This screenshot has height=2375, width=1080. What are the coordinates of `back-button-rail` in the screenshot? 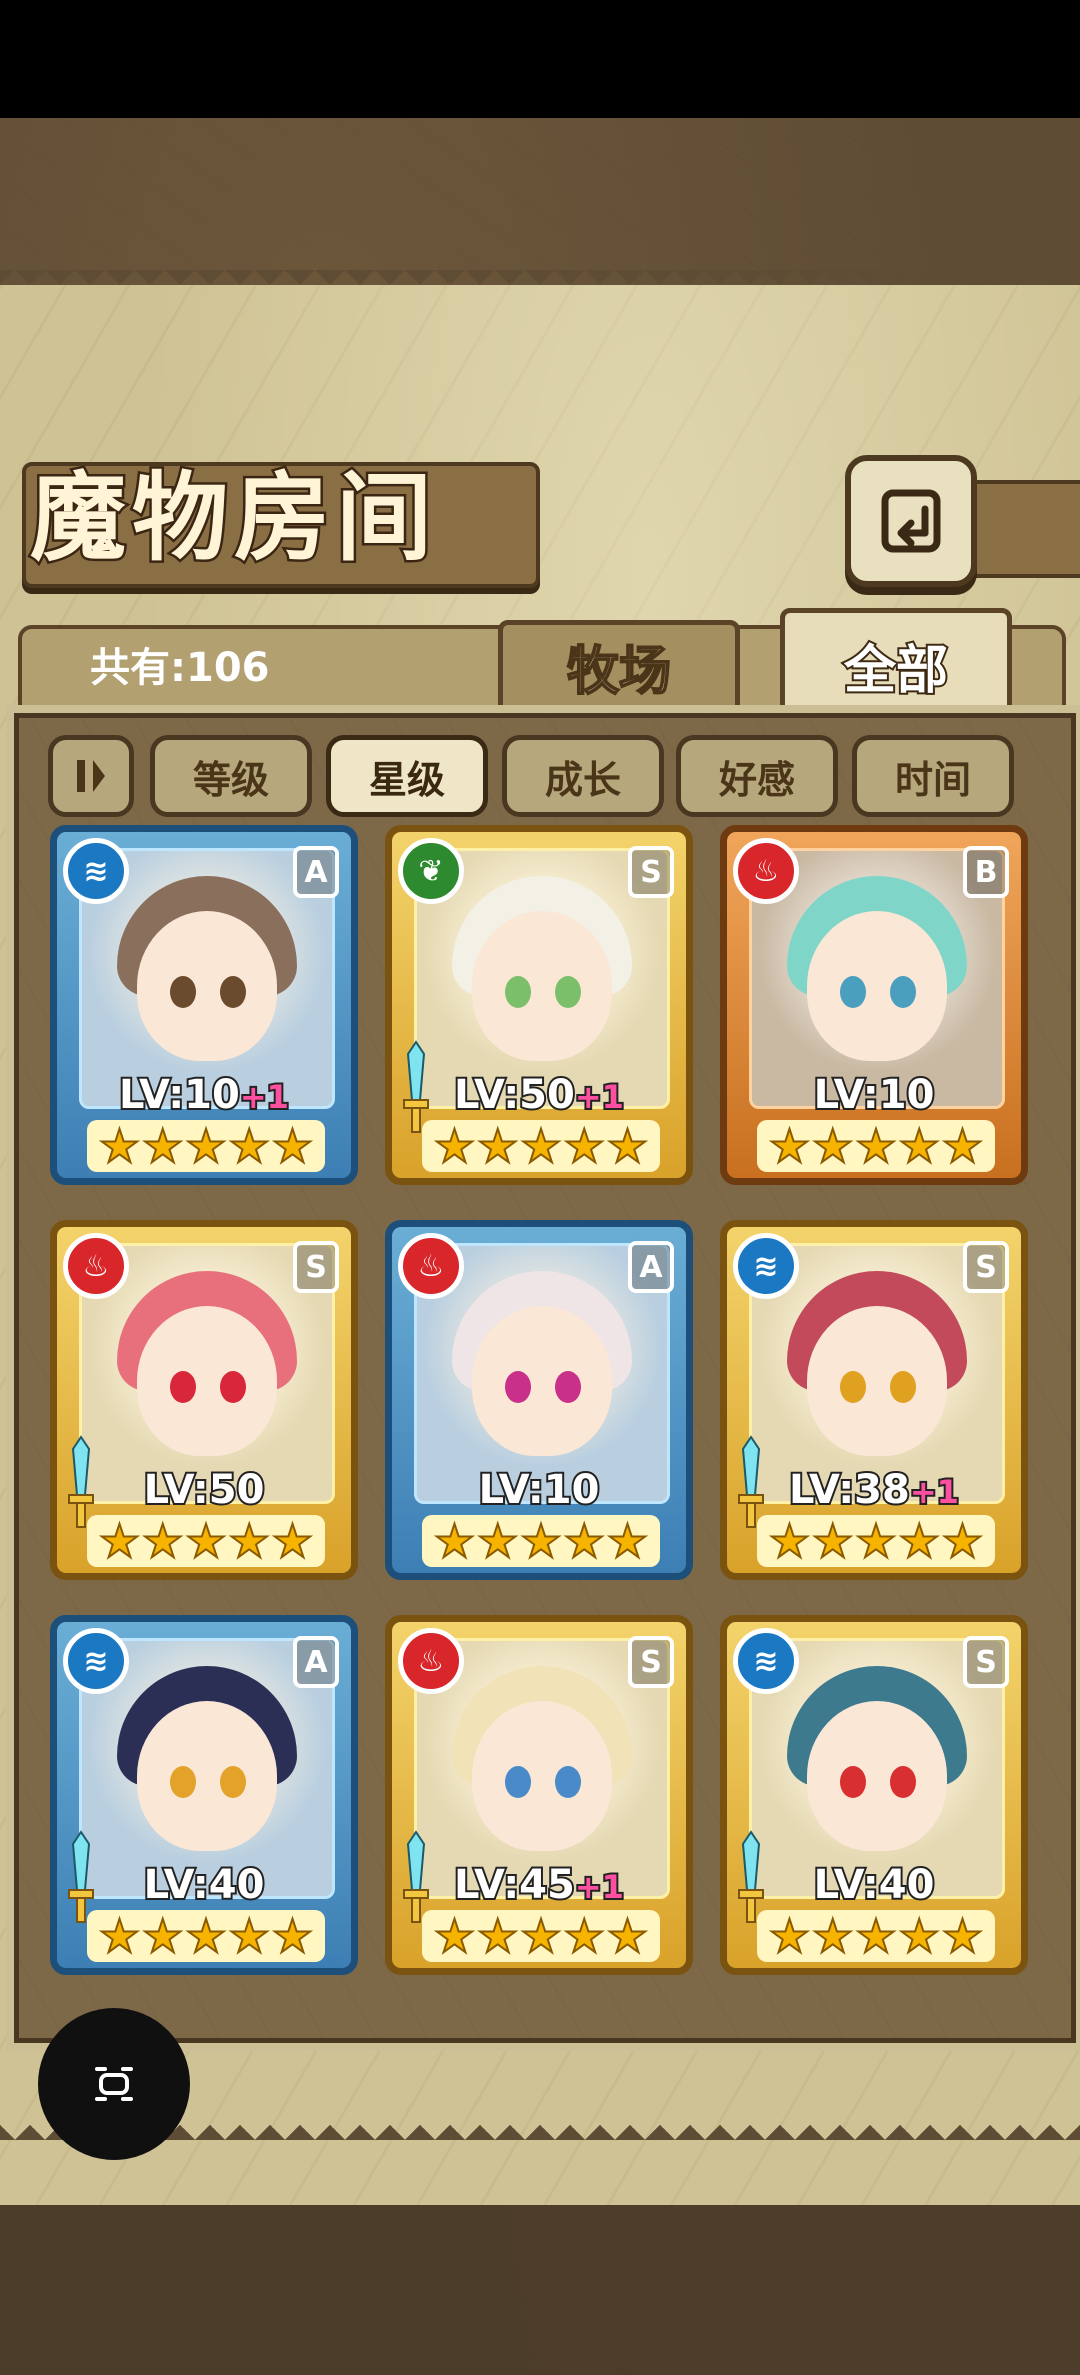 It's located at (1022, 529).